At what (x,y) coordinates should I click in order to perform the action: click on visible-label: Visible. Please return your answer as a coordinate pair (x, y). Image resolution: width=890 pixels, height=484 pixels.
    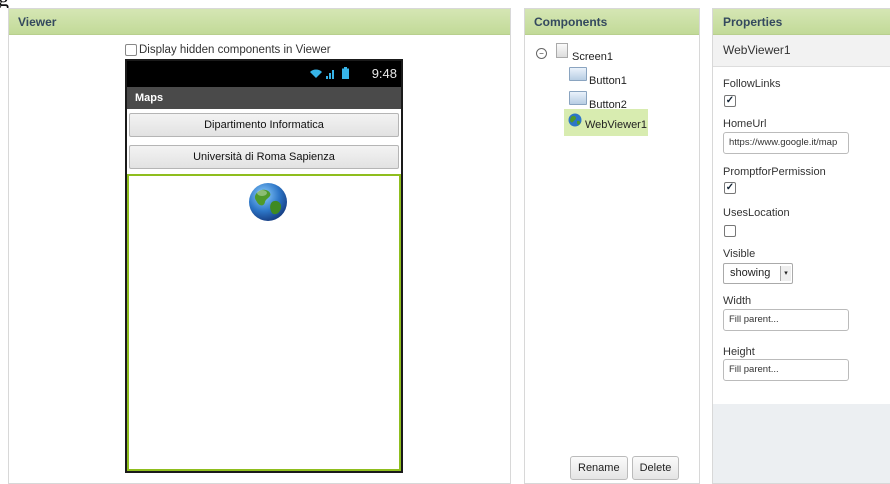
    Looking at the image, I should click on (739, 254).